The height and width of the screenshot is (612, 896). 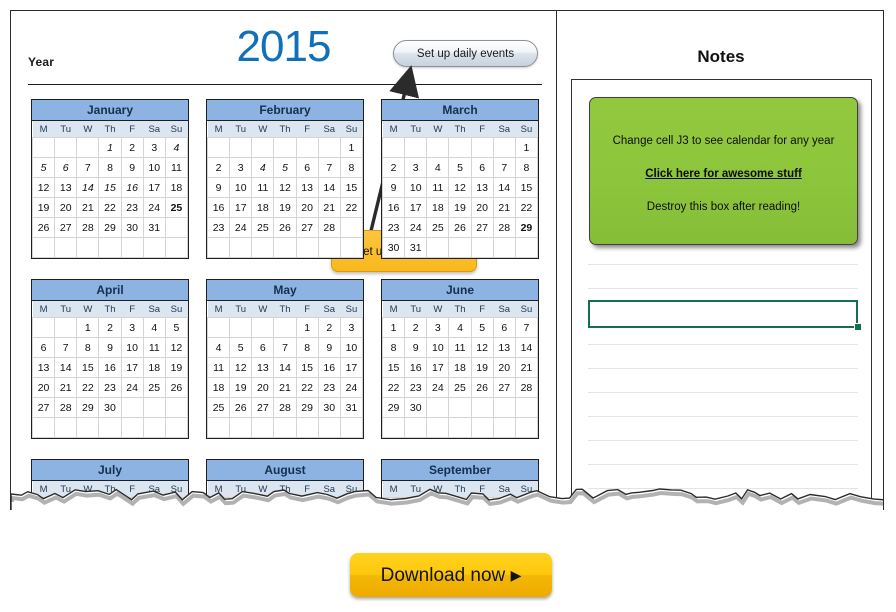 I want to click on notes-cell-input, so click(x=723, y=314).